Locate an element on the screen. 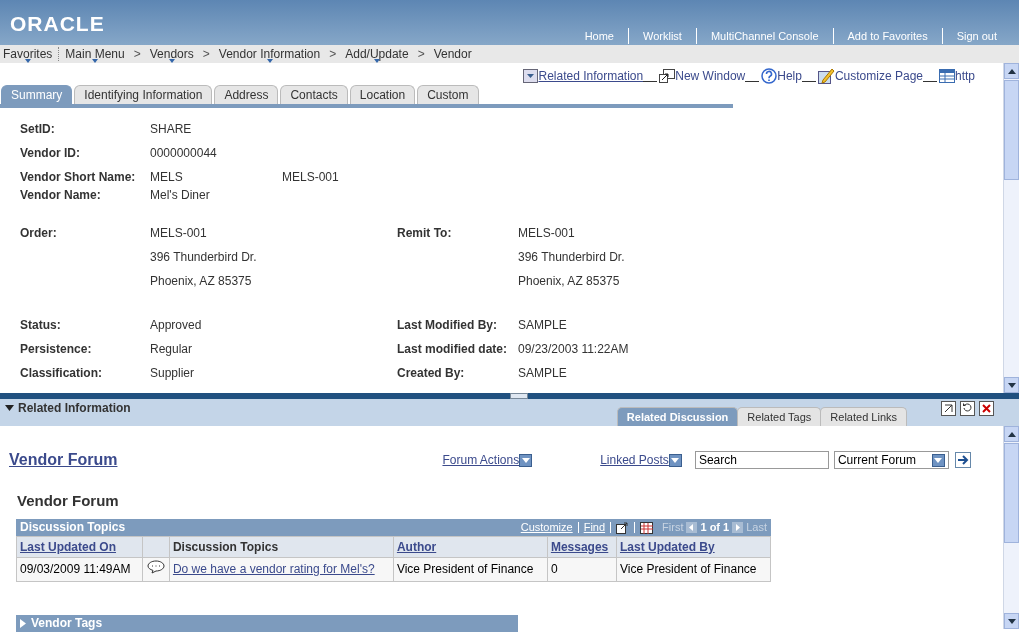 This screenshot has width=1019, height=634. pencil-icon is located at coordinates (826, 76).